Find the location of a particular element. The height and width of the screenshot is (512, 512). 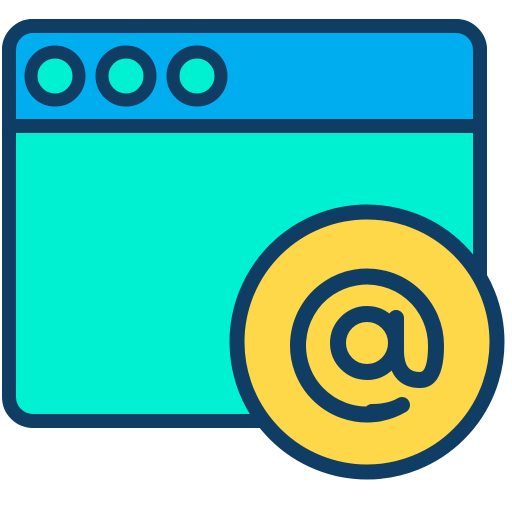

window-dot-2-icon is located at coordinates (126, 76).